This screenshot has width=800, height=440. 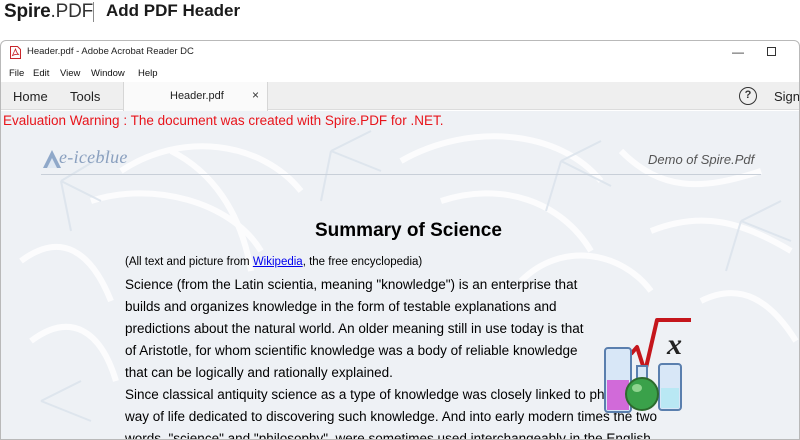 What do you see at coordinates (701, 159) in the screenshot?
I see `header-right-text: Demo of Spire.Pdf` at bounding box center [701, 159].